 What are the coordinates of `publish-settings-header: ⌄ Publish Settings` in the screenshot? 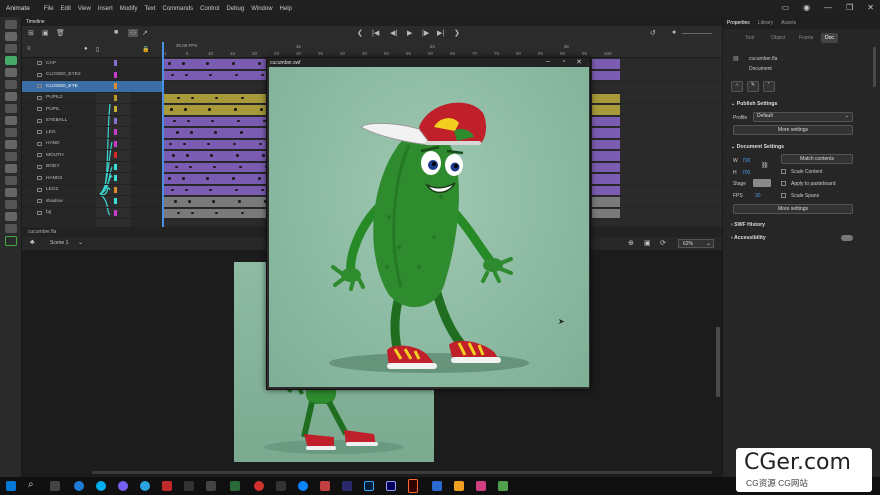 It's located at (754, 104).